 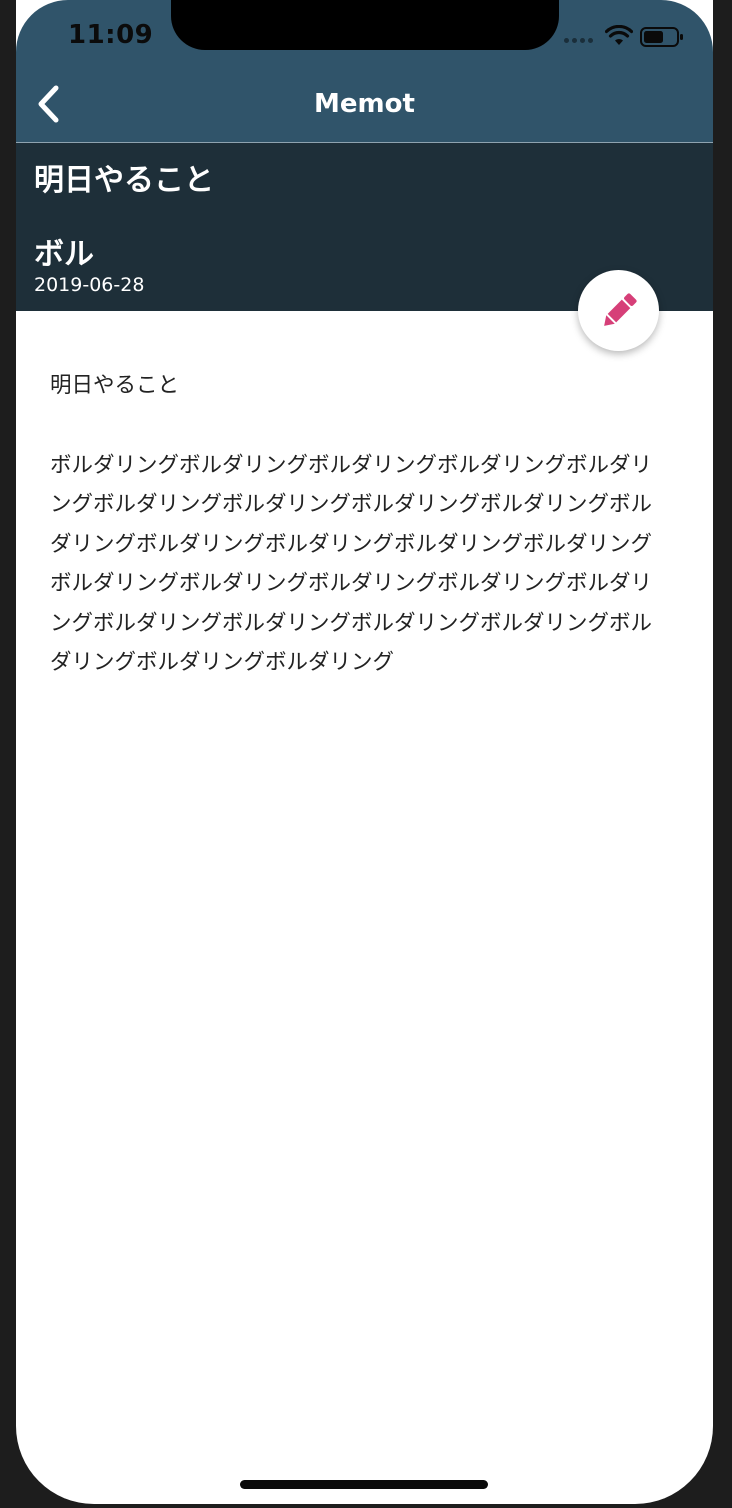 I want to click on app-title: Memot, so click(x=364, y=104).